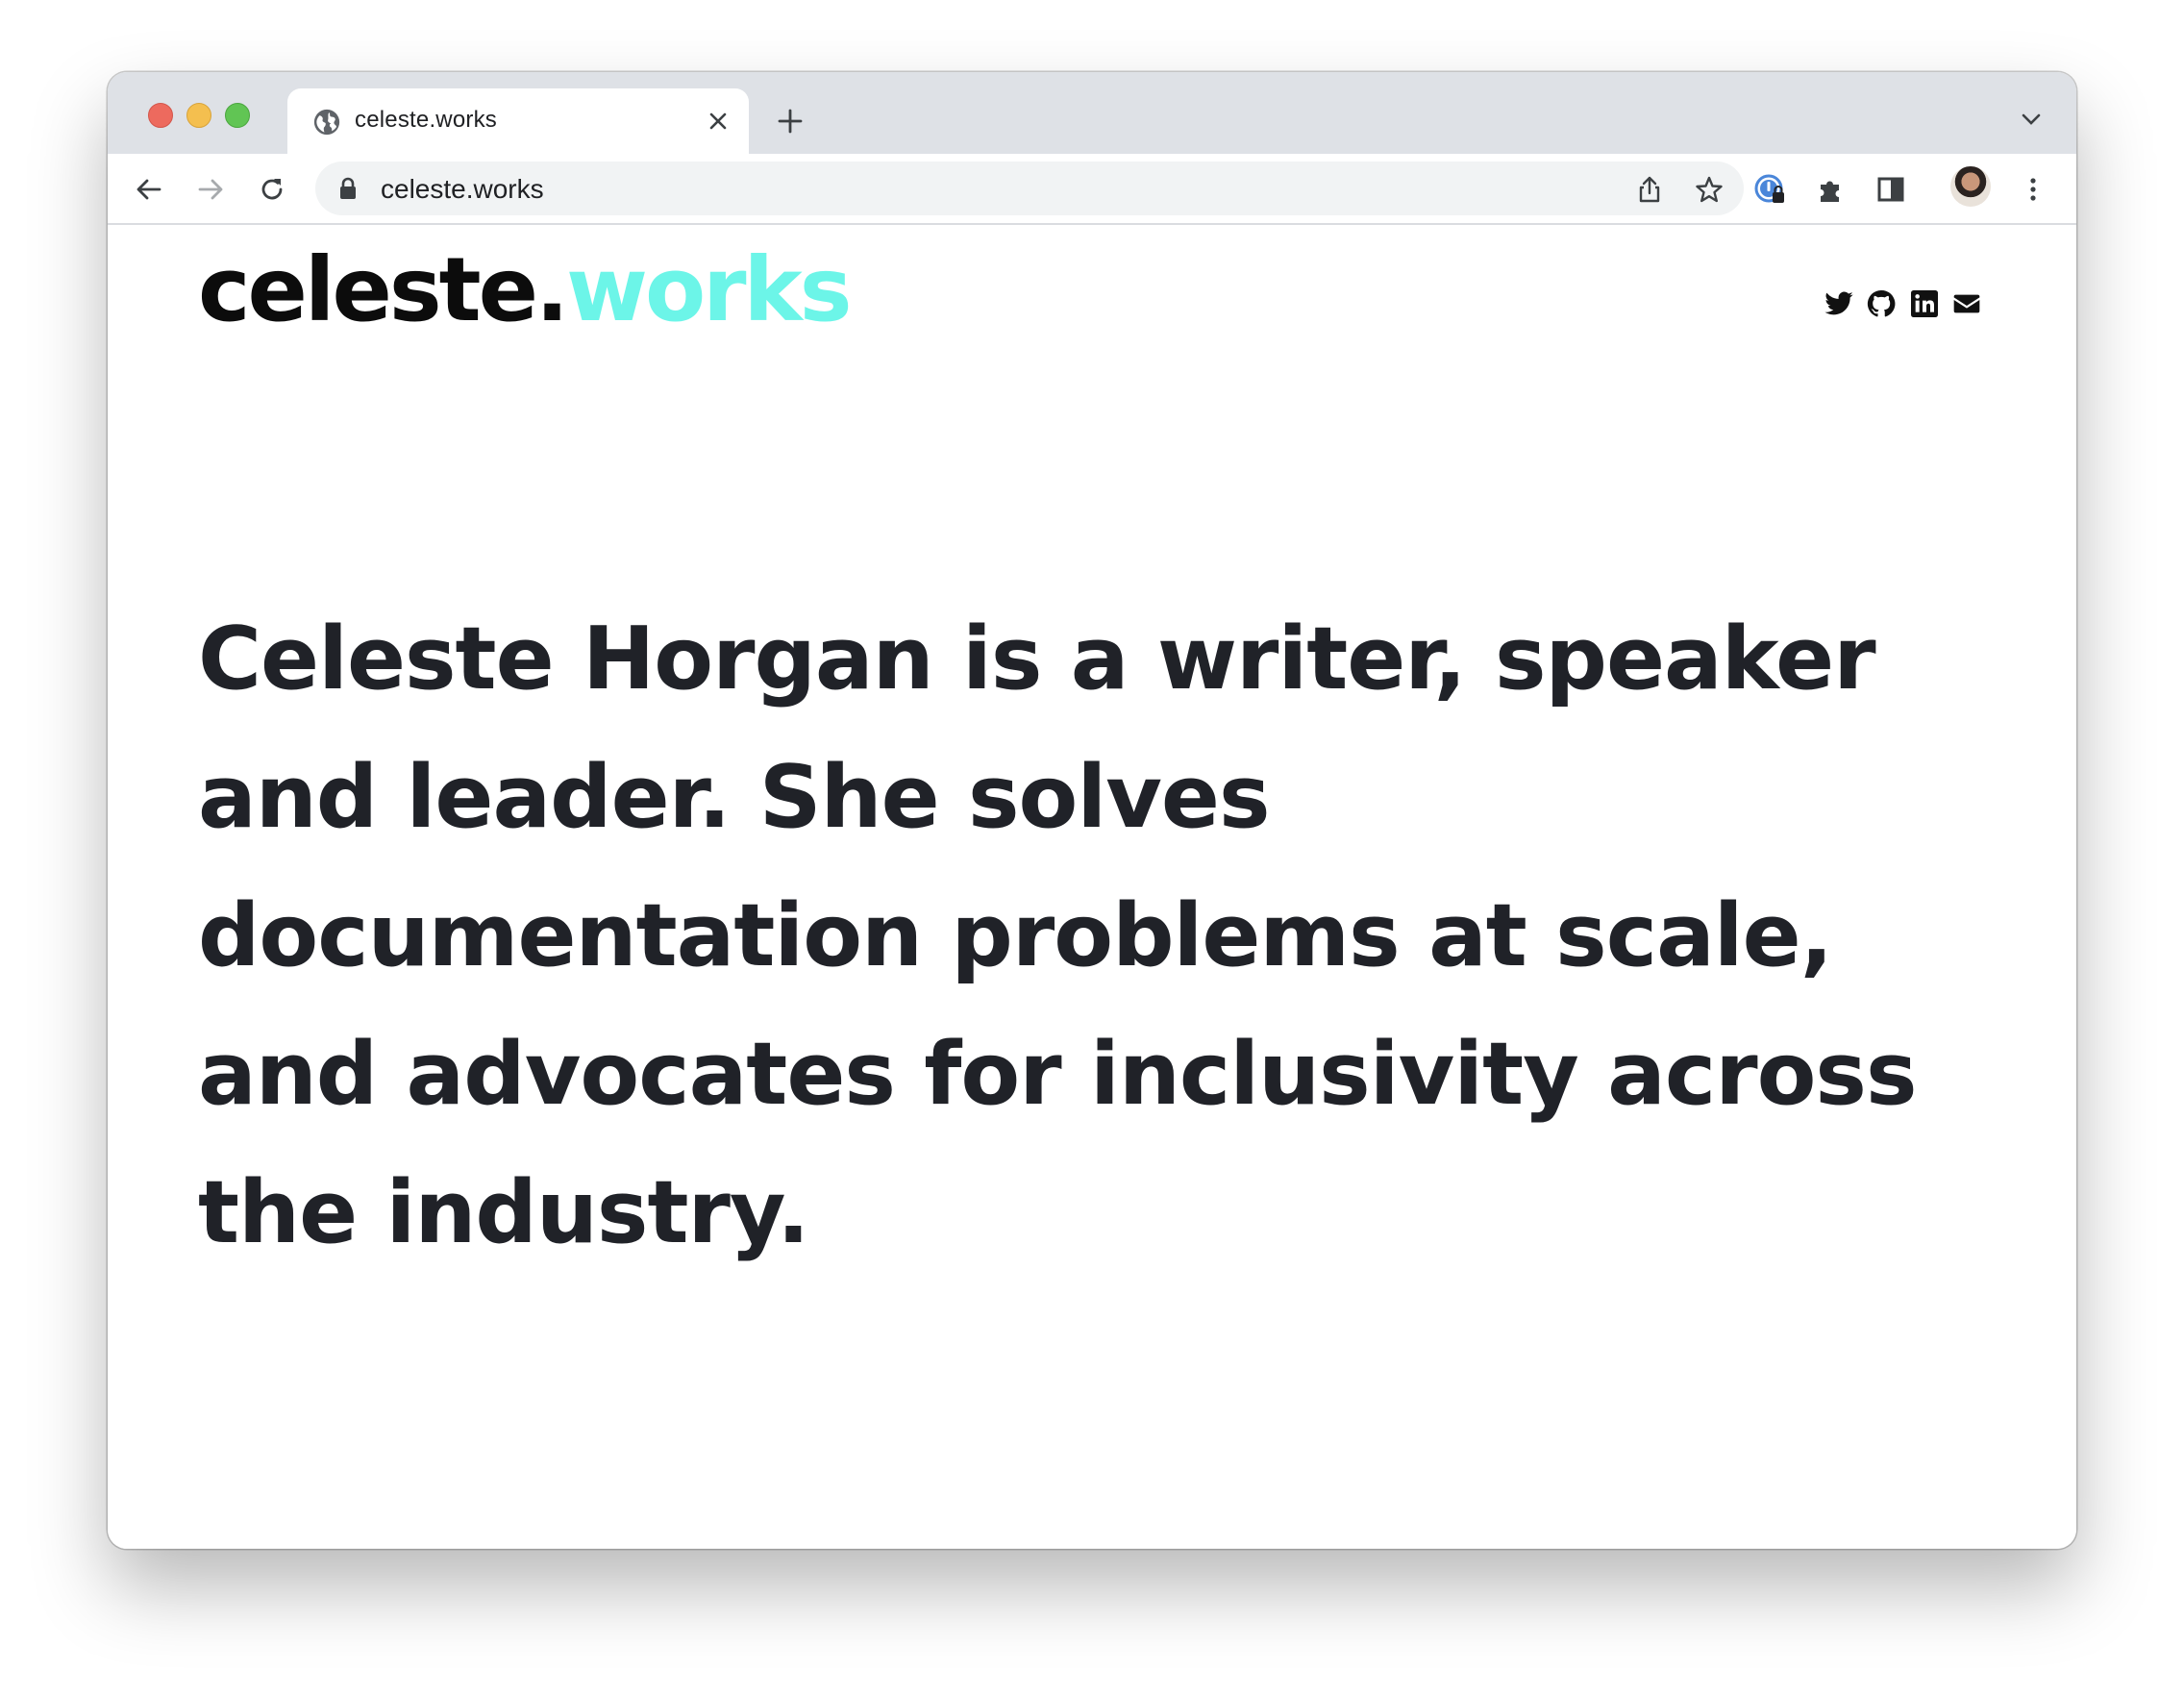 The width and height of the screenshot is (2184, 1692). Describe the element at coordinates (1710, 189) in the screenshot. I see `star-icon` at that location.